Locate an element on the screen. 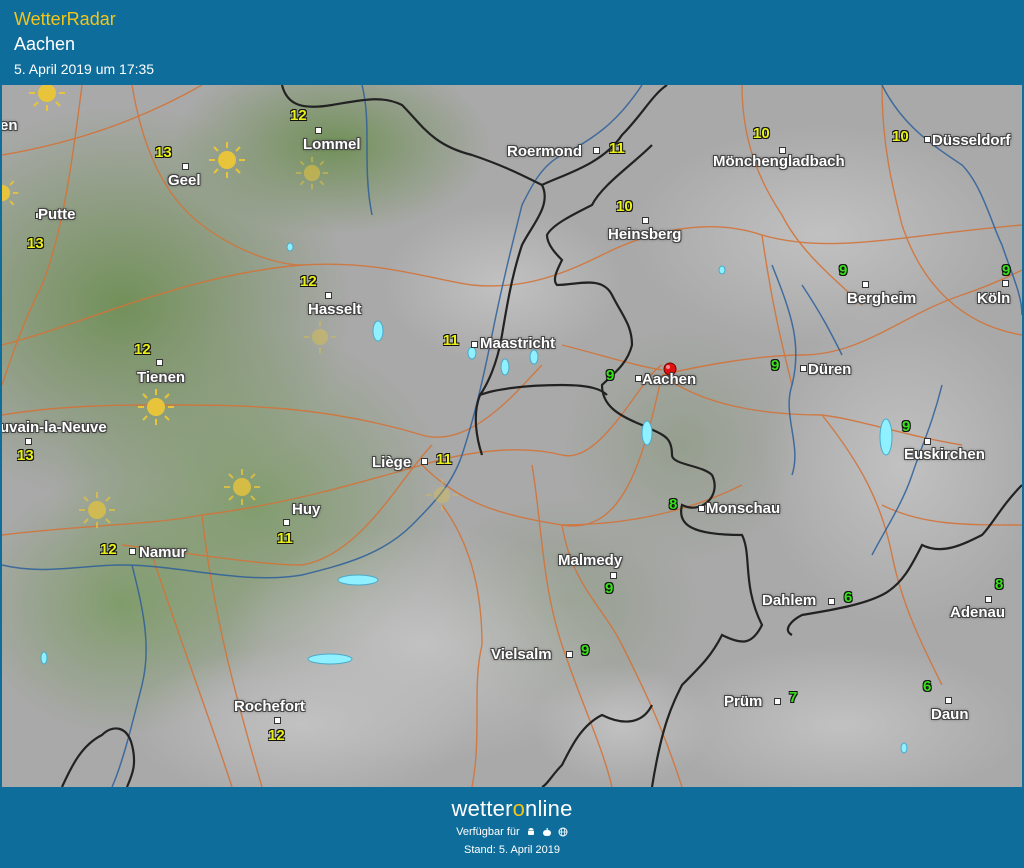 The image size is (1024, 868). town-namur: Namur is located at coordinates (163, 552).